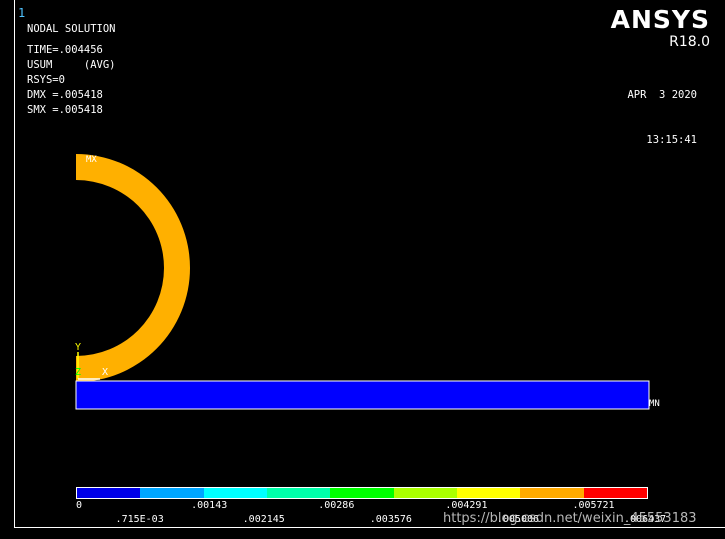 The height and width of the screenshot is (539, 725). I want to click on watermark-text: https://blog.csdn.net/weixin_45553183, so click(570, 518).